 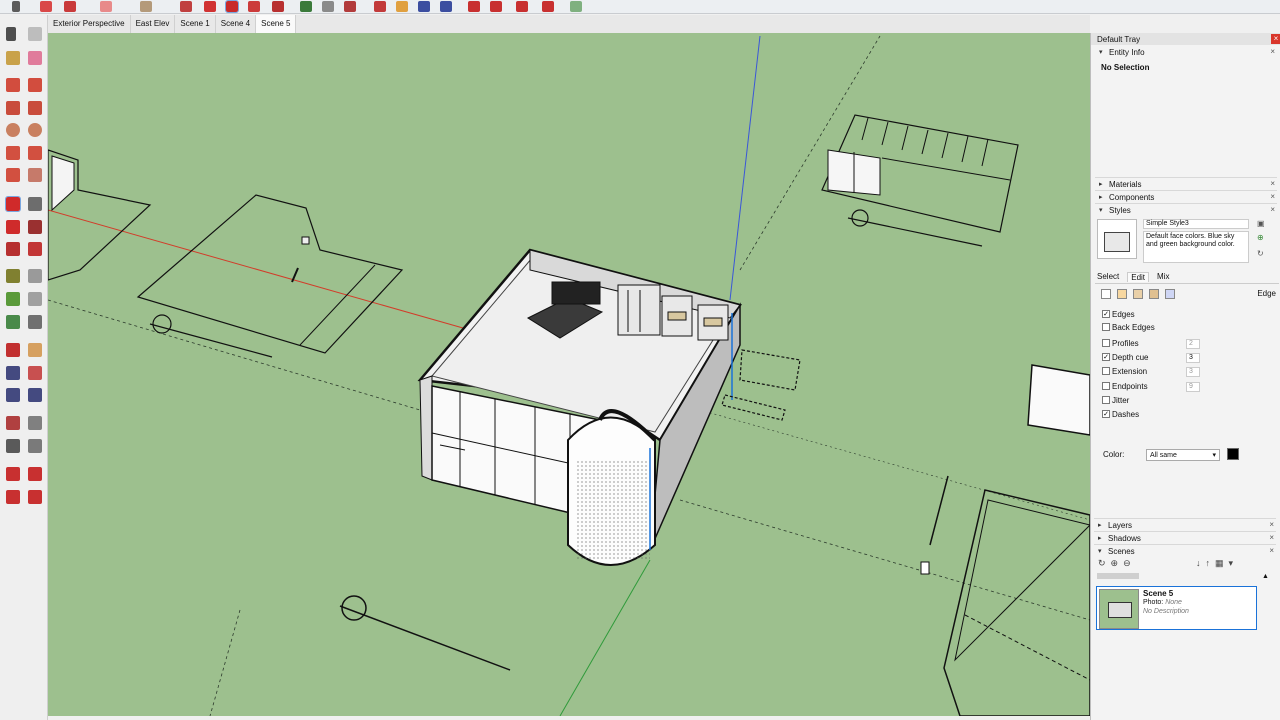 I want to click on view-options-icon: ▦, so click(x=1219, y=563).